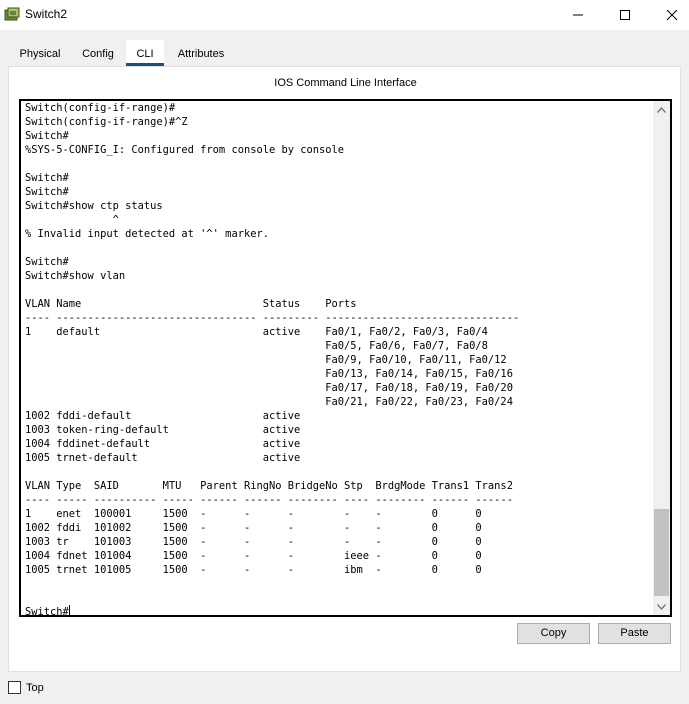  I want to click on terminal-line: Fa0/9, Fa0/10, Fa0/11, Fa0/12, so click(266, 360).